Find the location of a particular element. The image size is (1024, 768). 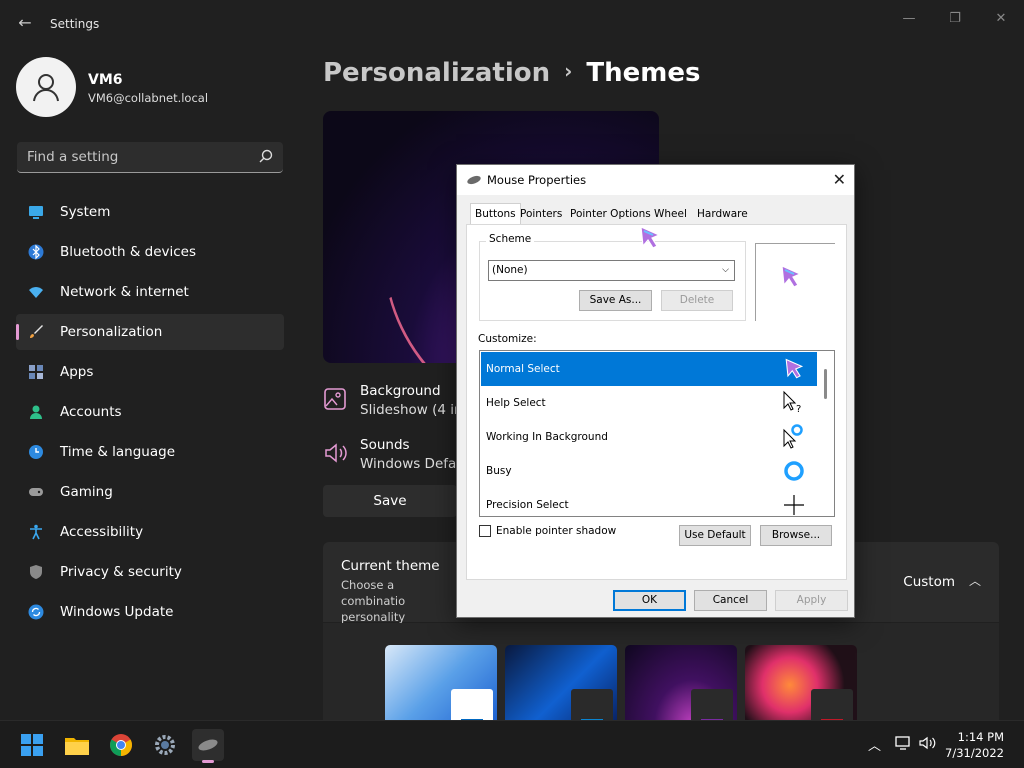

volume-icon is located at coordinates (928, 745).